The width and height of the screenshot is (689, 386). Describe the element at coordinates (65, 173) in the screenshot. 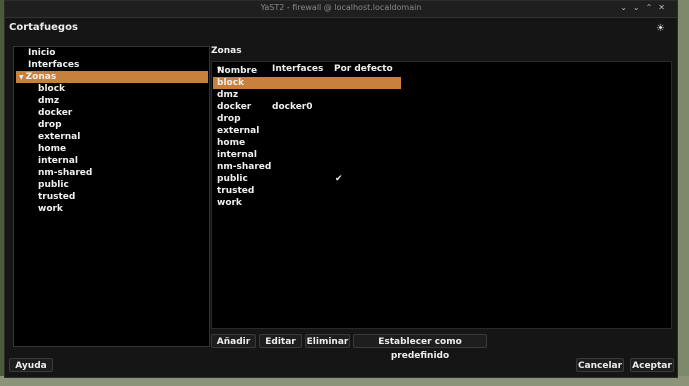

I see `tree-item-nm-shared: nm-shared` at that location.